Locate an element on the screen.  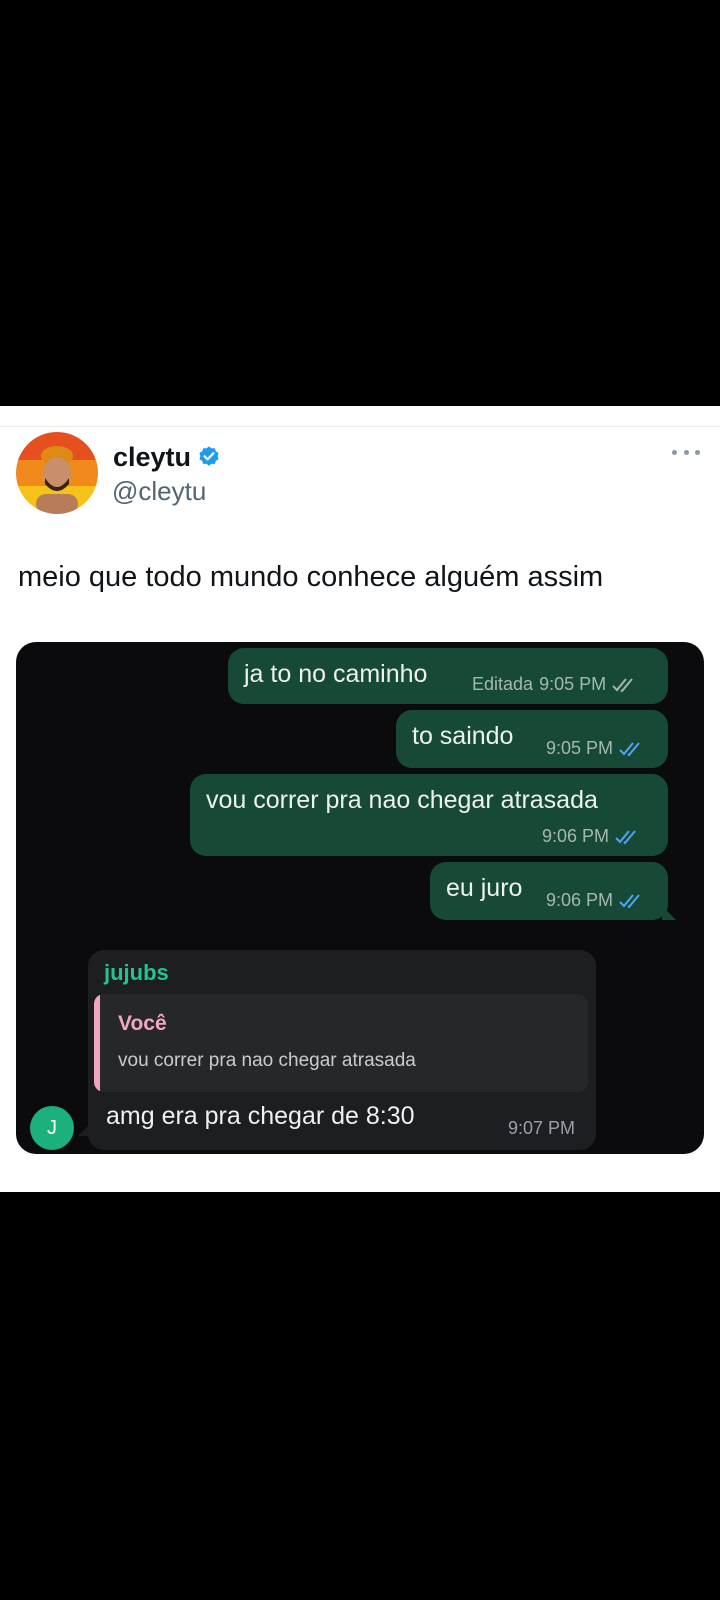
outgoing-message: eu juro 9:06 PM is located at coordinates (549, 891).